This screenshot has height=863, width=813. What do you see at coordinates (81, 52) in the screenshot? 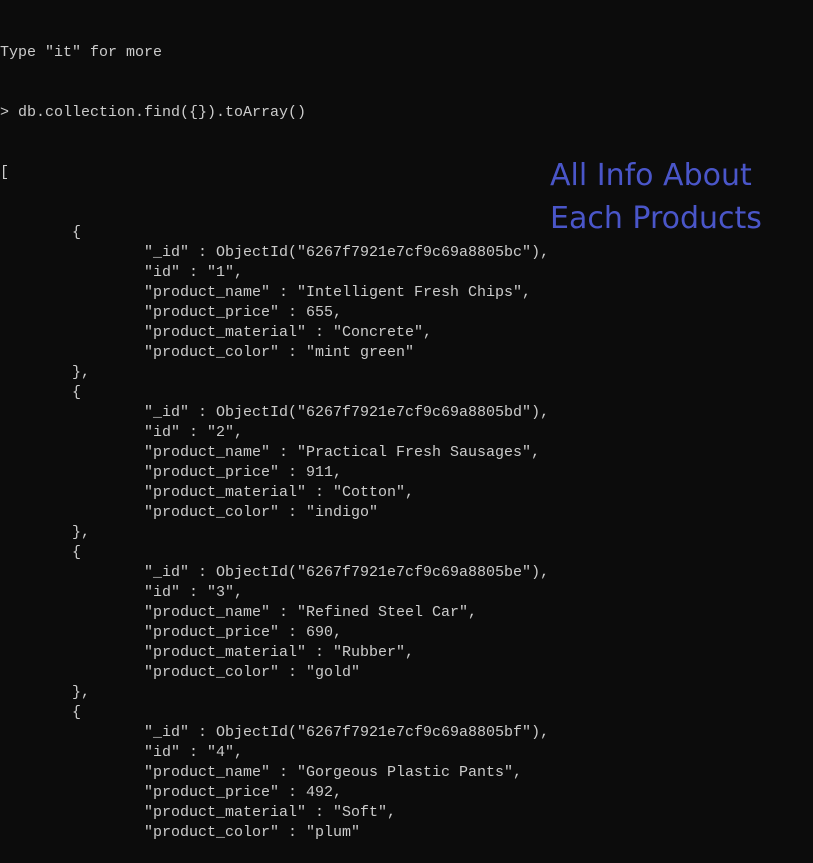
I see `hint-line: Type "it" for more` at bounding box center [81, 52].